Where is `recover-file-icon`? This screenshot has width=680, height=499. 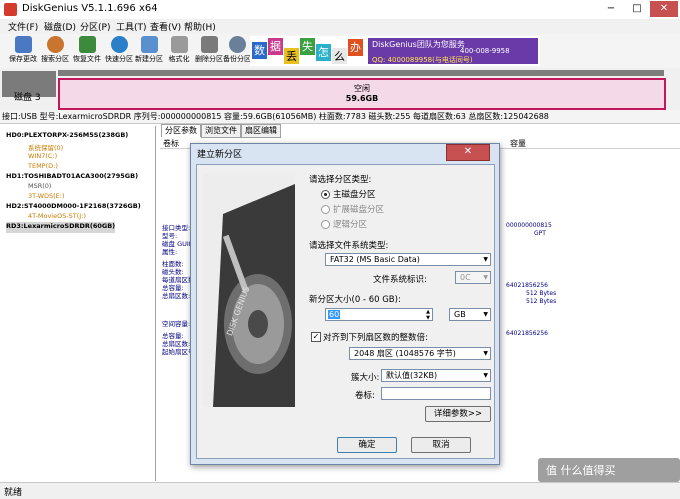 recover-file-icon is located at coordinates (87, 44).